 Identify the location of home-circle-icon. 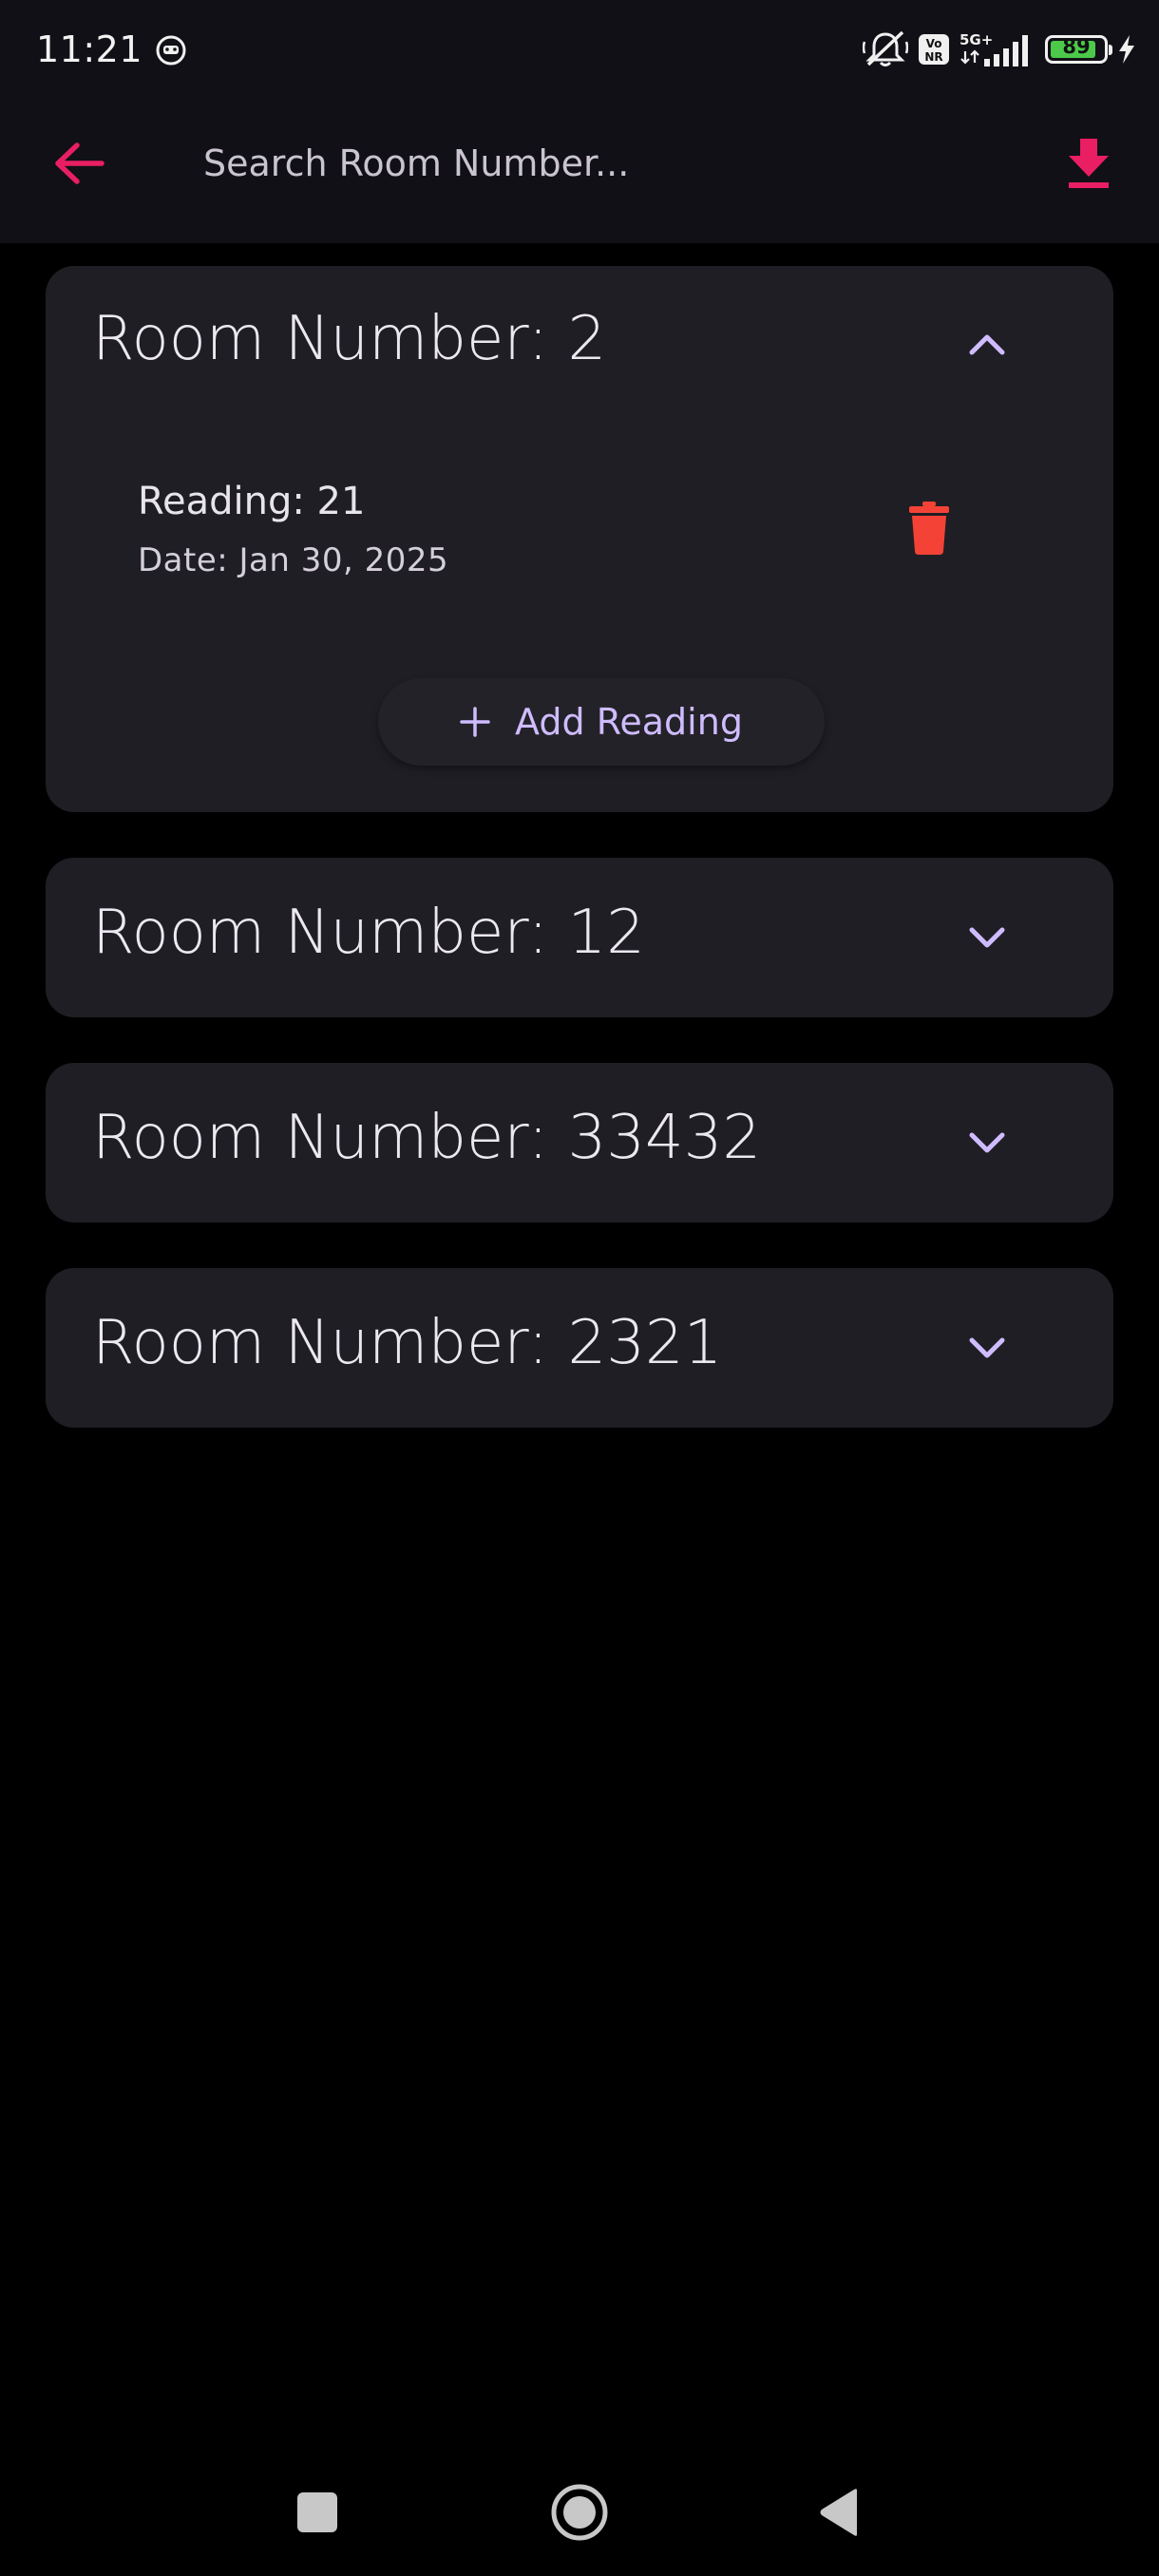
(579, 2512).